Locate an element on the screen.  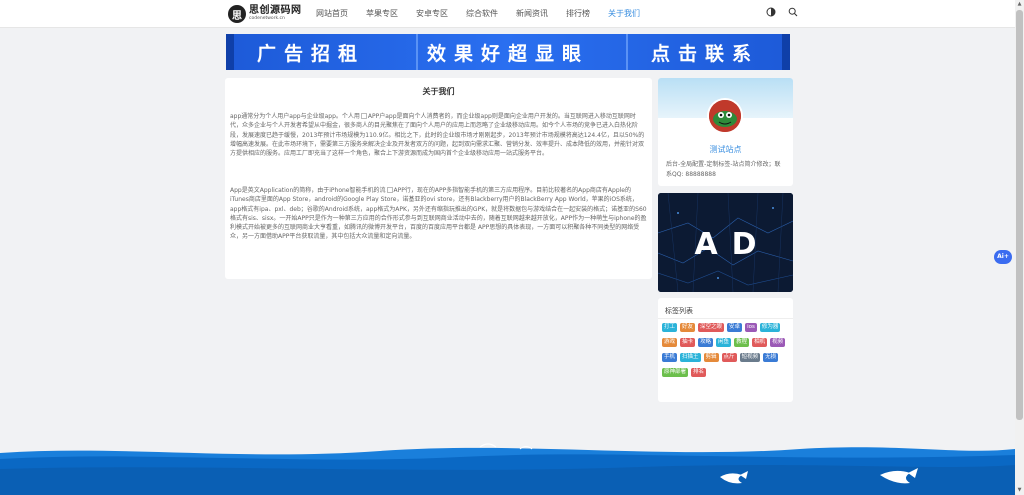
tag-item: 点斤 is located at coordinates (729, 357).